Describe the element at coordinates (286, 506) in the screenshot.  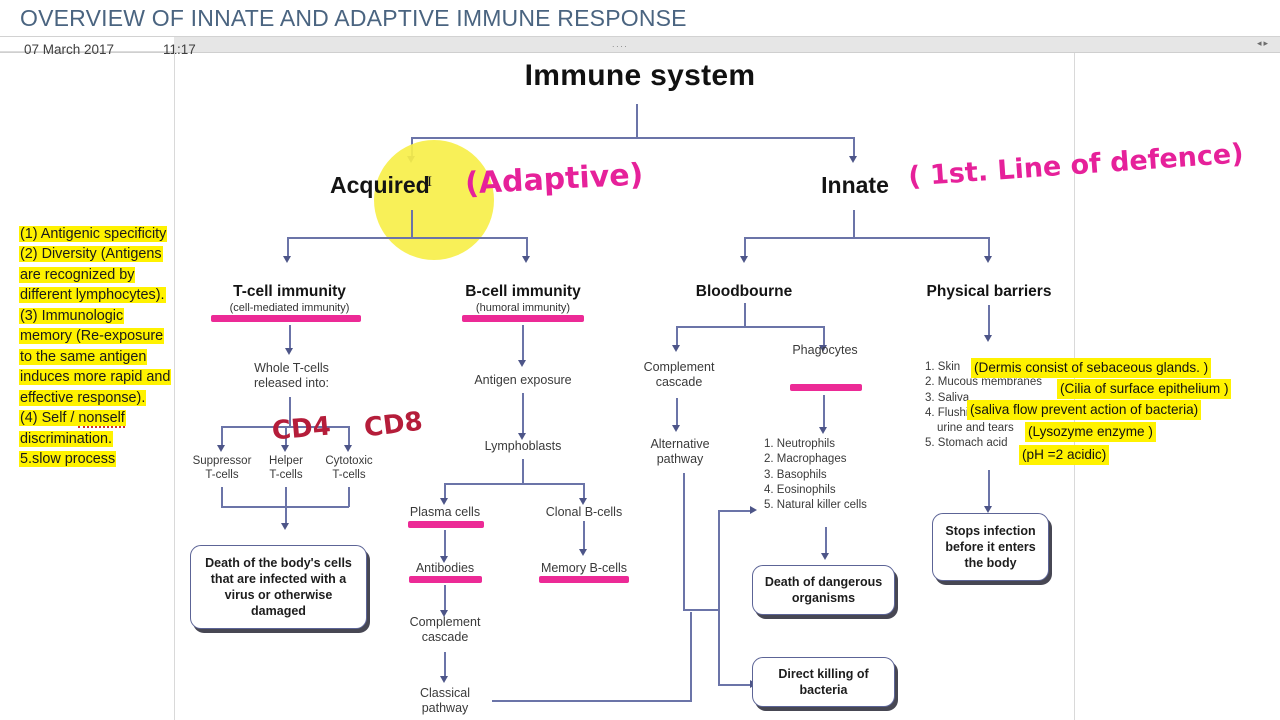
I see `connector-helper-down` at that location.